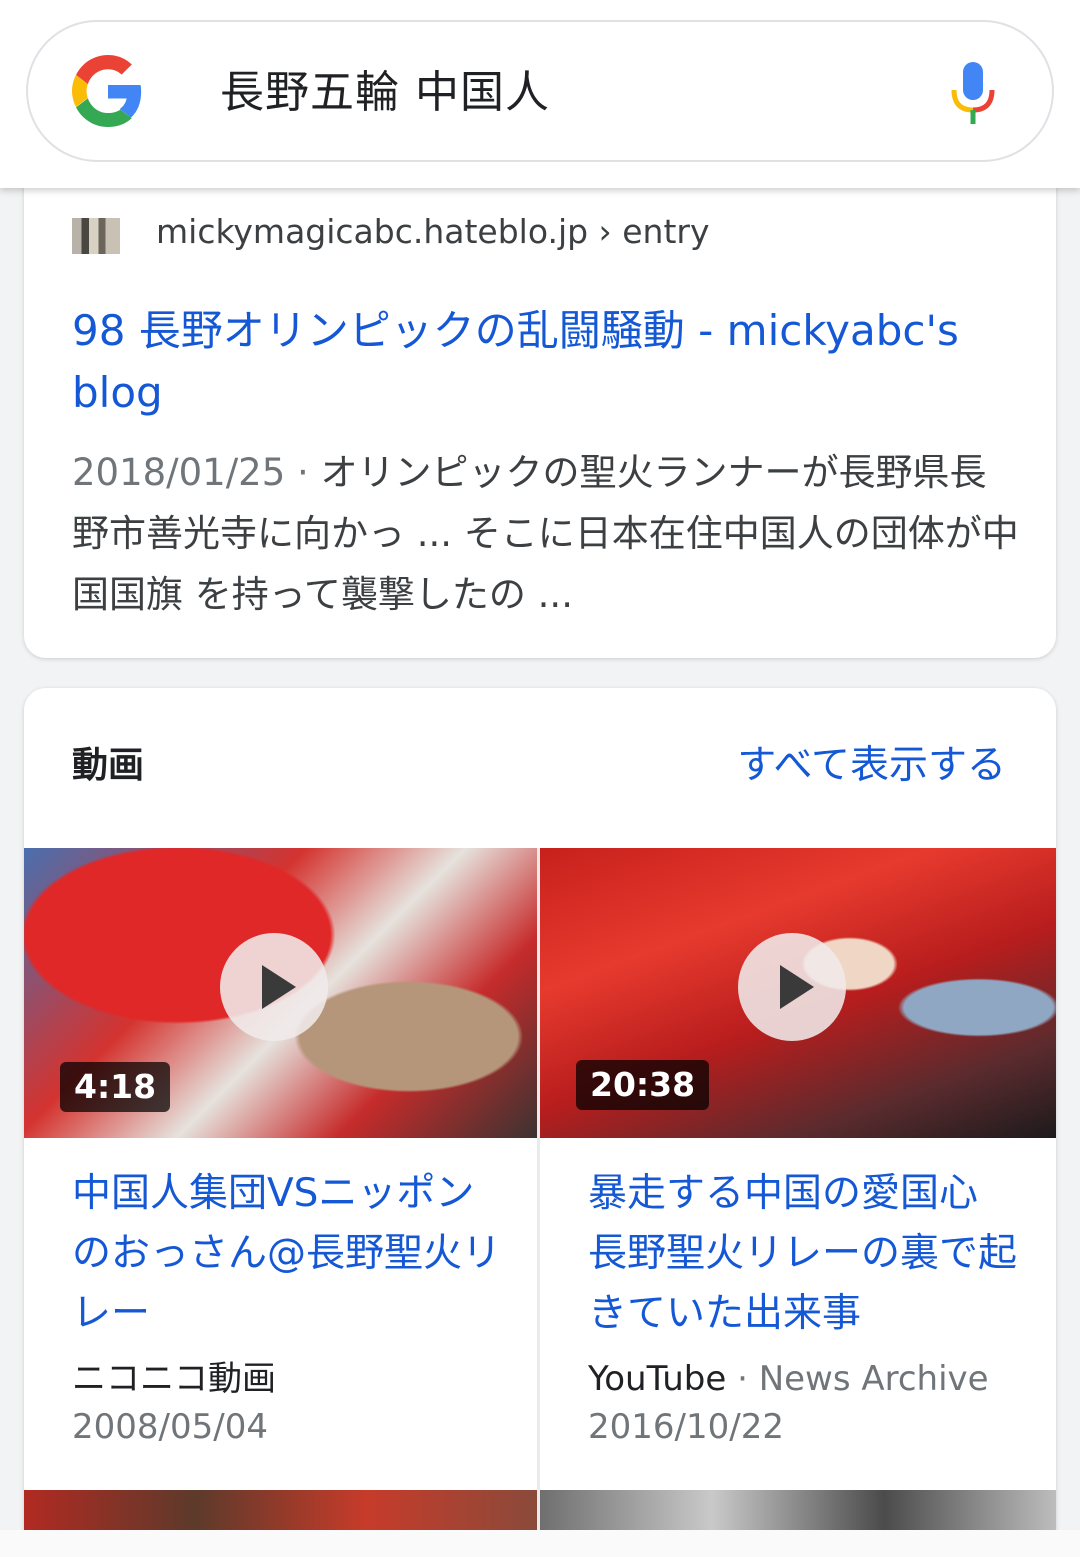 This screenshot has width=1080, height=1557. Describe the element at coordinates (973, 93) in the screenshot. I see `microphone-icon` at that location.